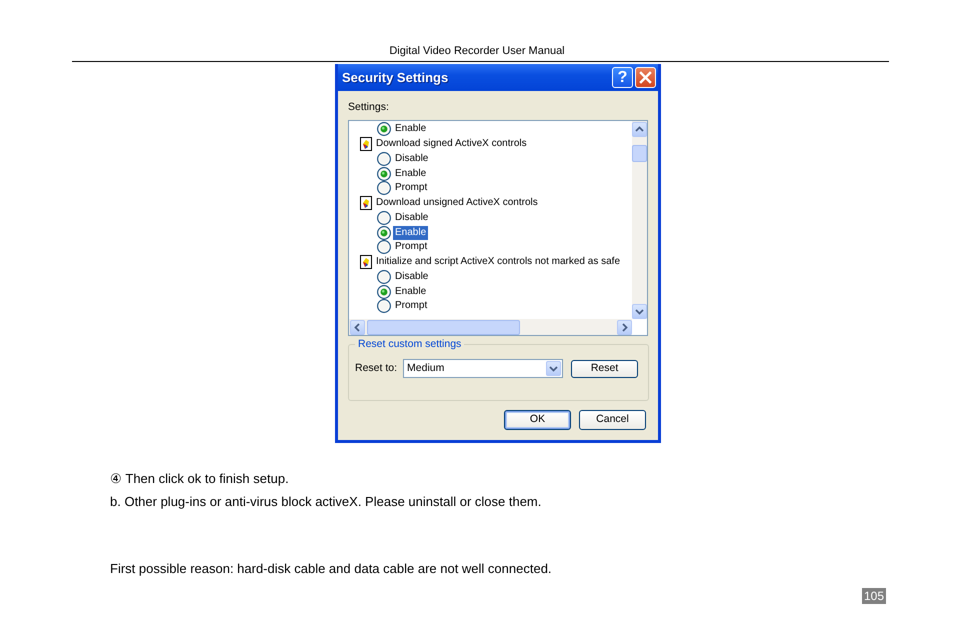 The height and width of the screenshot is (637, 954). Describe the element at coordinates (409, 344) in the screenshot. I see `group-legend: Reset custom settings` at that location.